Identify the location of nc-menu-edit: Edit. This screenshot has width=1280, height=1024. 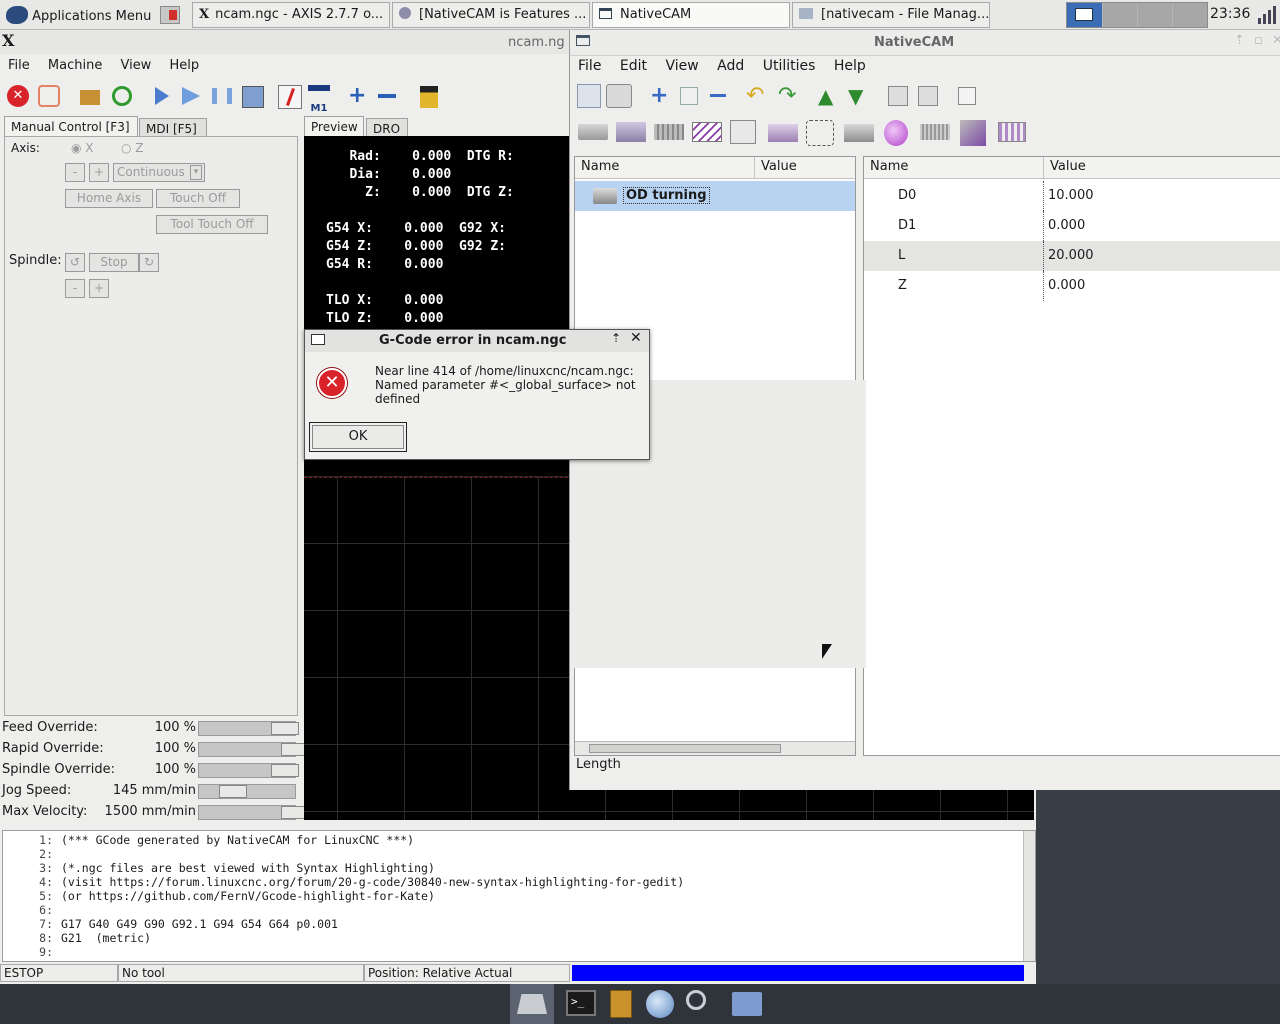
(633, 66).